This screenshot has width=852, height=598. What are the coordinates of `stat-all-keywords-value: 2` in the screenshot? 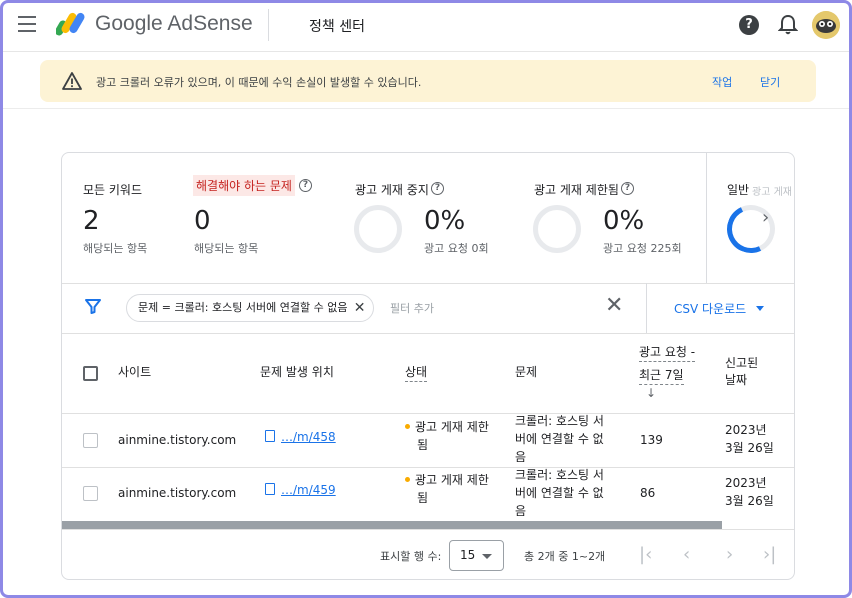 It's located at (91, 221).